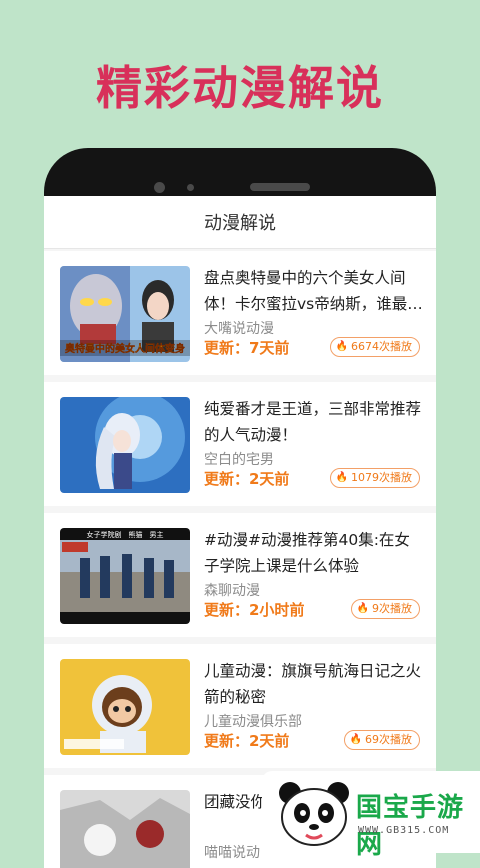 This screenshot has width=480, height=868. Describe the element at coordinates (125, 348) in the screenshot. I see `thumb-caption: 奥特曼中的美女人间体变身` at that location.